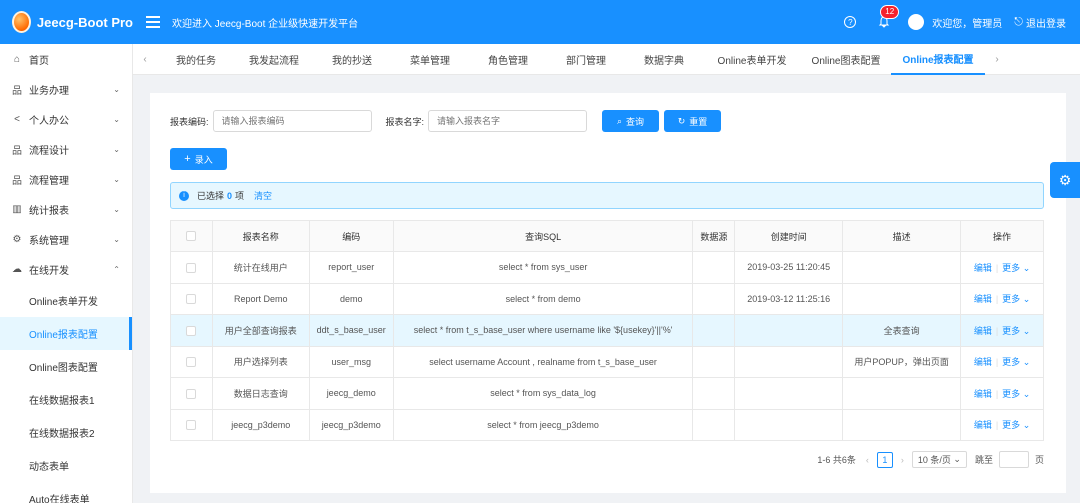 Image resolution: width=1080 pixels, height=503 pixels. Describe the element at coordinates (752, 59) in the screenshot. I see `tab-online-form: Online表单开发` at that location.